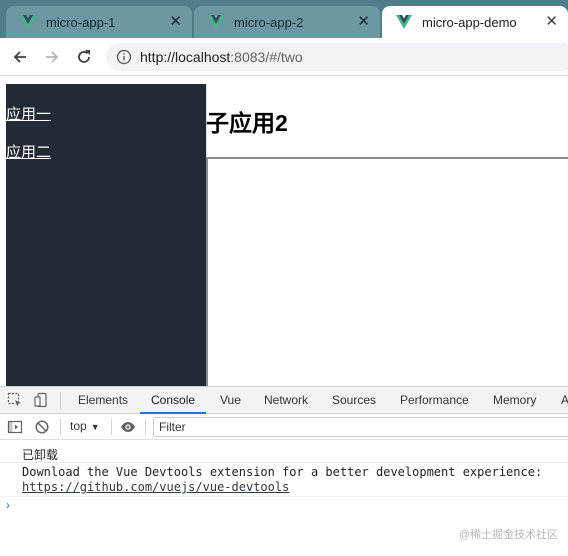 The height and width of the screenshot is (556, 568). I want to click on devtools-tab-sources: Sources, so click(354, 400).